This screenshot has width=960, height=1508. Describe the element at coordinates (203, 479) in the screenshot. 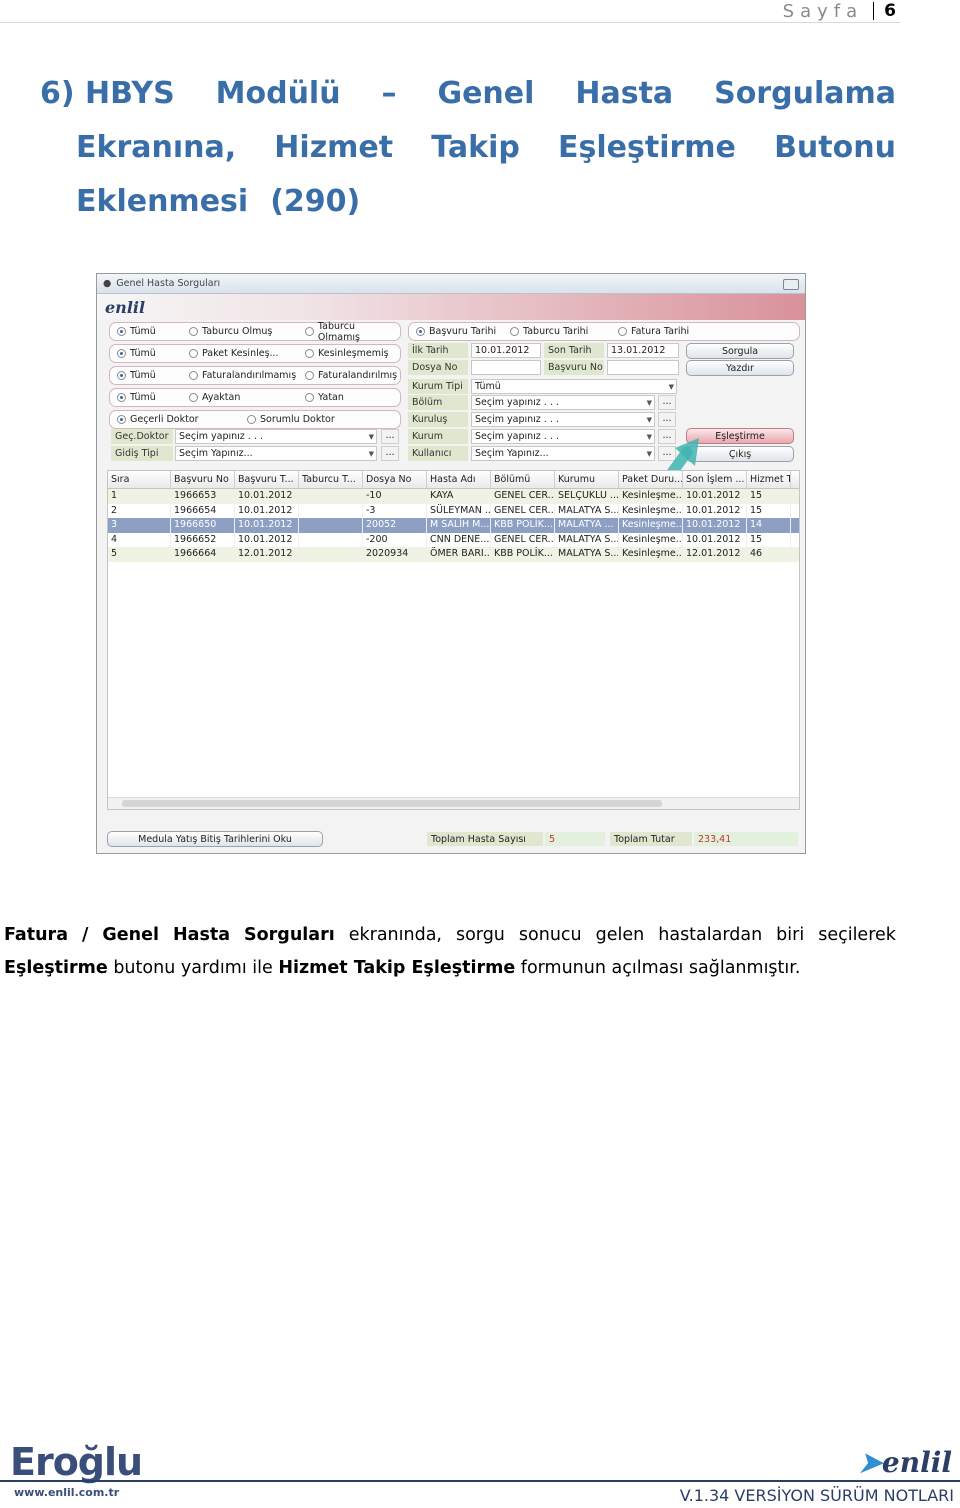

I see `column-header: Başvuru No` at that location.